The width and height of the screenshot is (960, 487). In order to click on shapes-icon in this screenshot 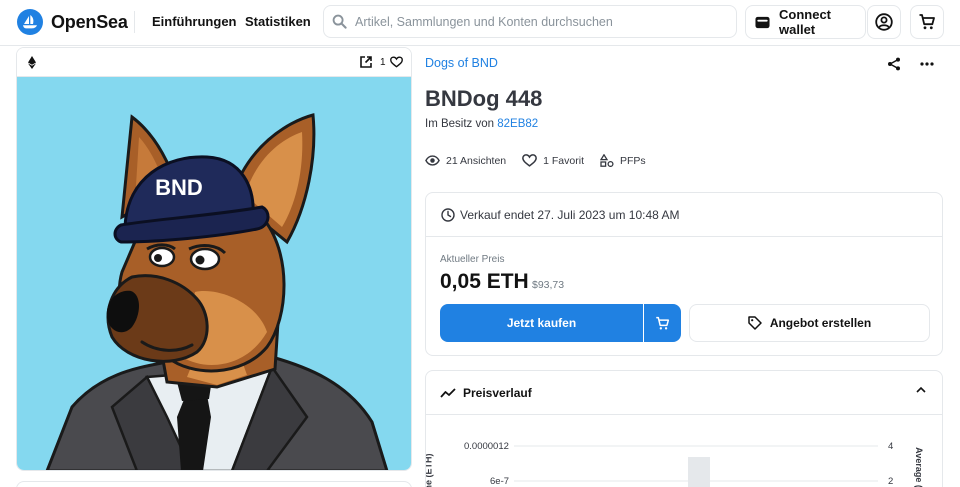, I will do `click(607, 160)`.